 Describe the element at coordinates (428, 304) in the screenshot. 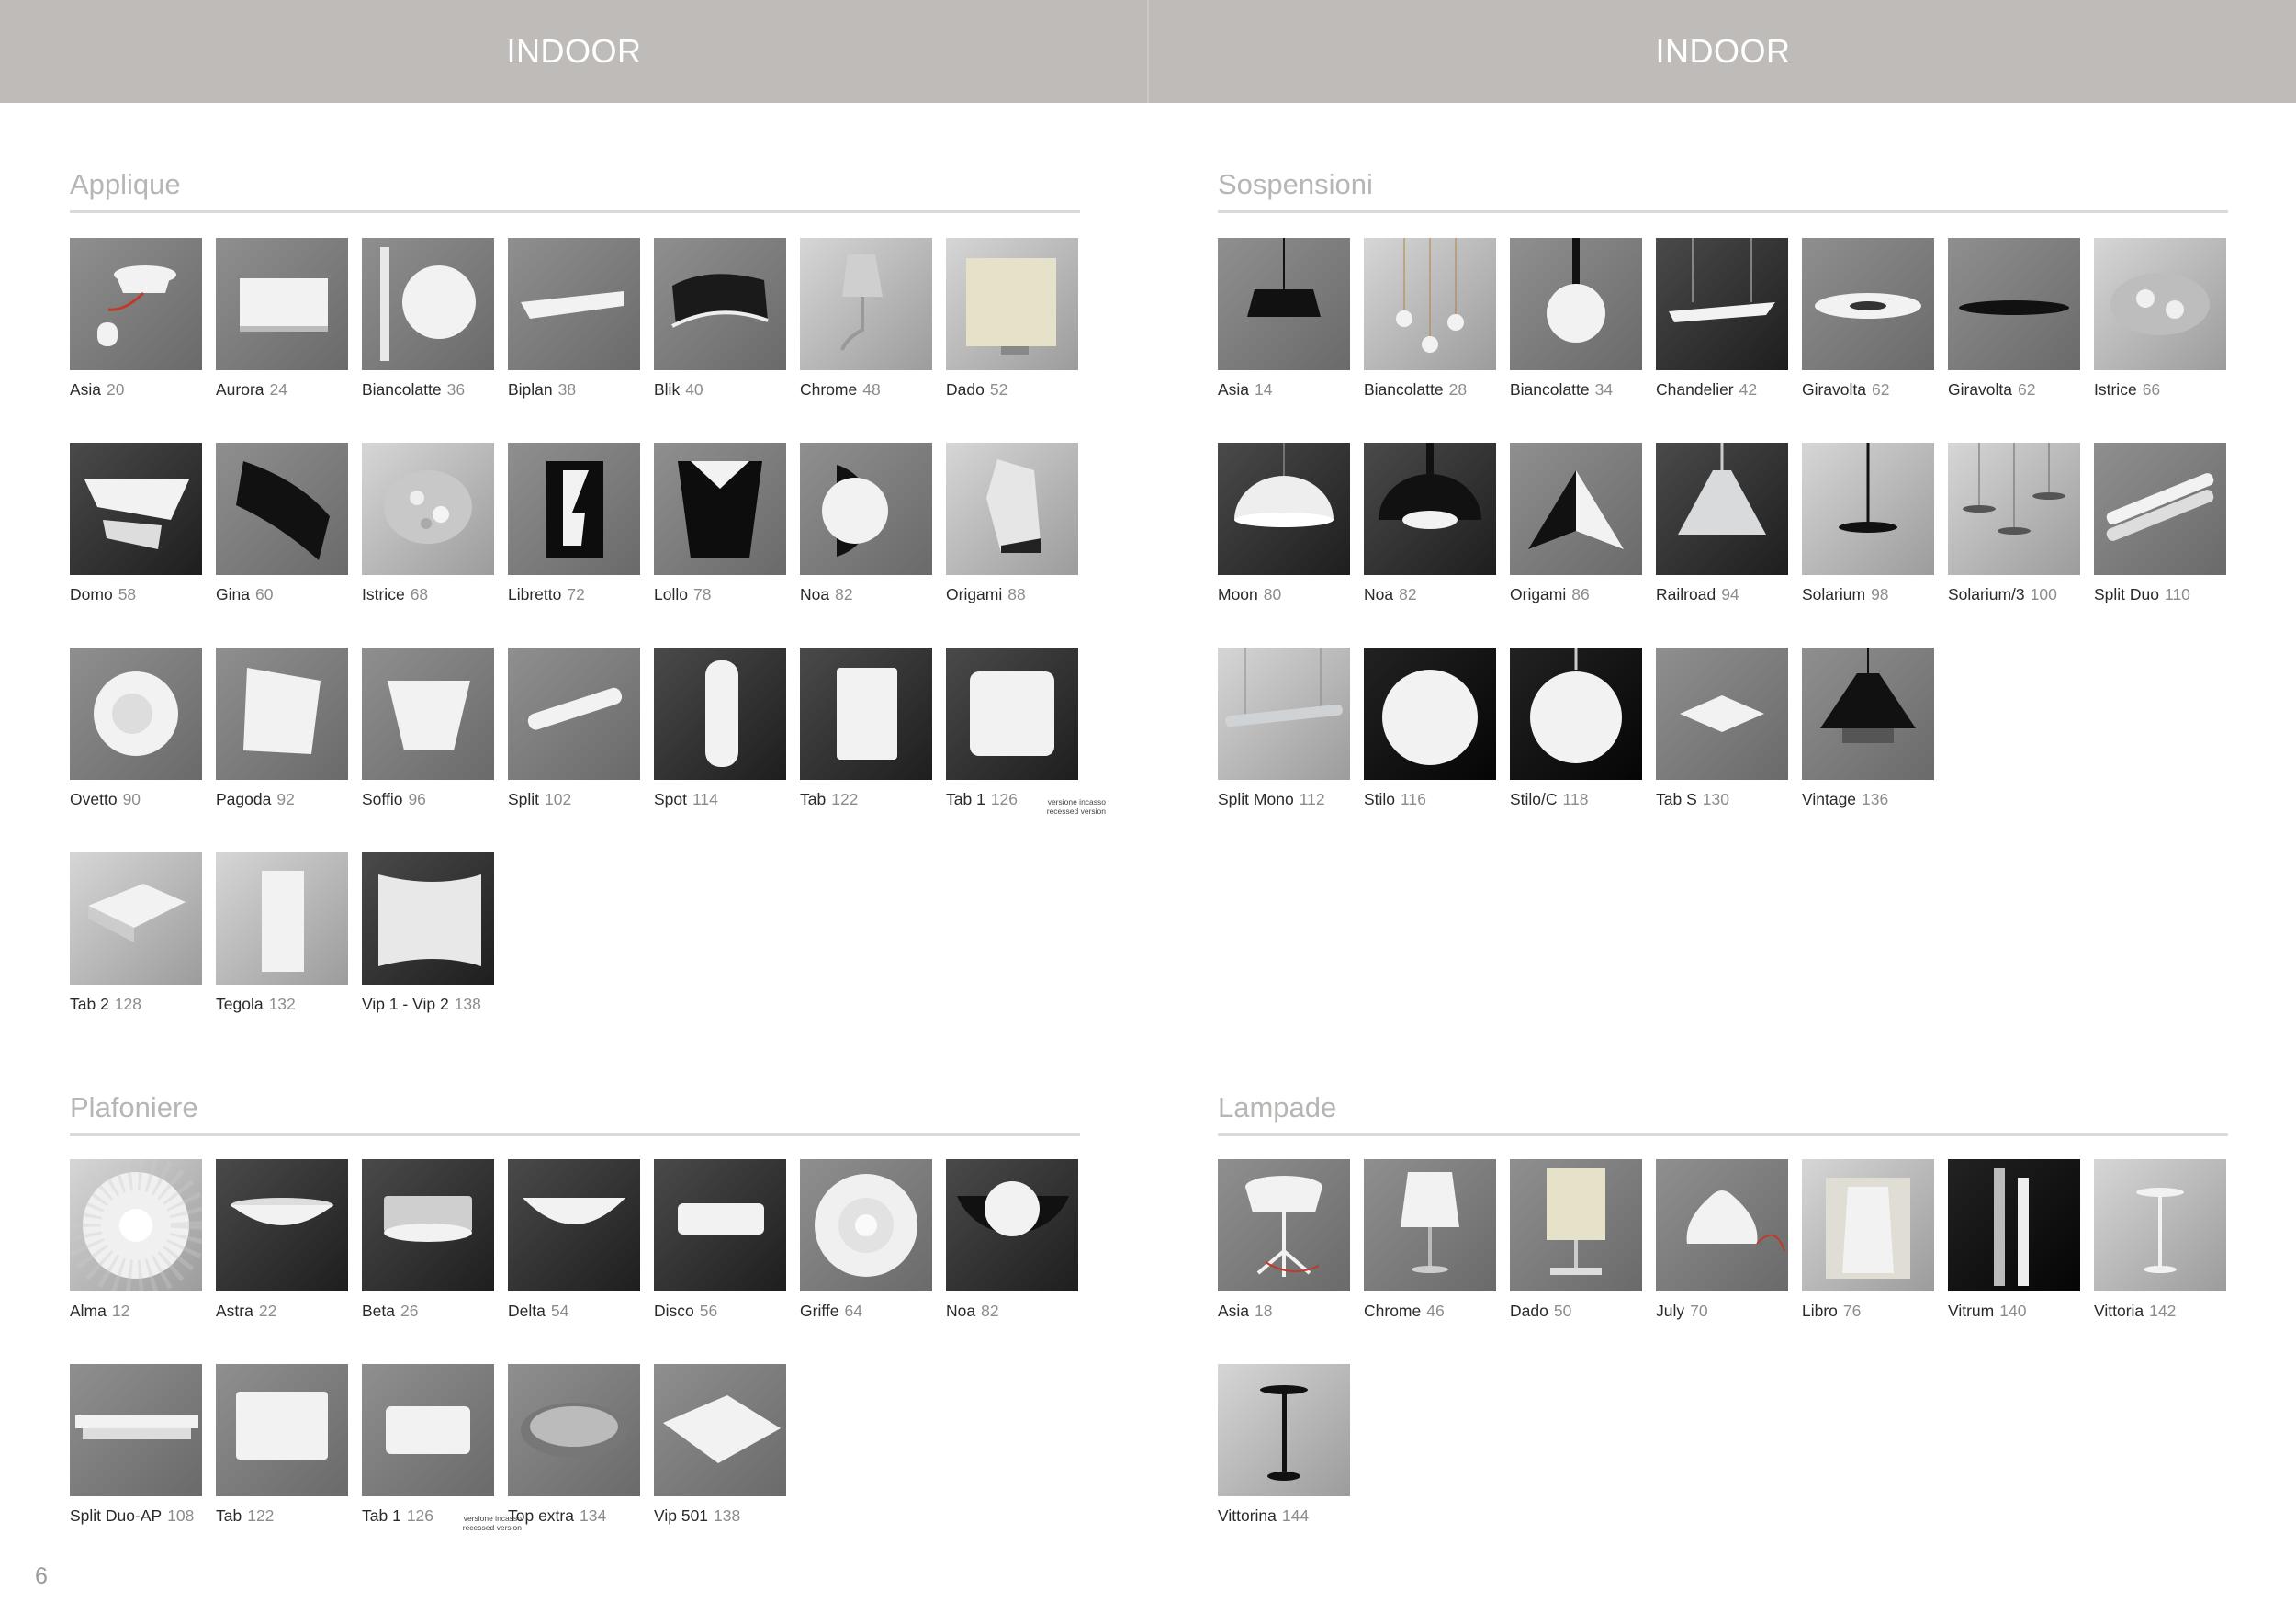

I see `wall-globe-icon` at that location.